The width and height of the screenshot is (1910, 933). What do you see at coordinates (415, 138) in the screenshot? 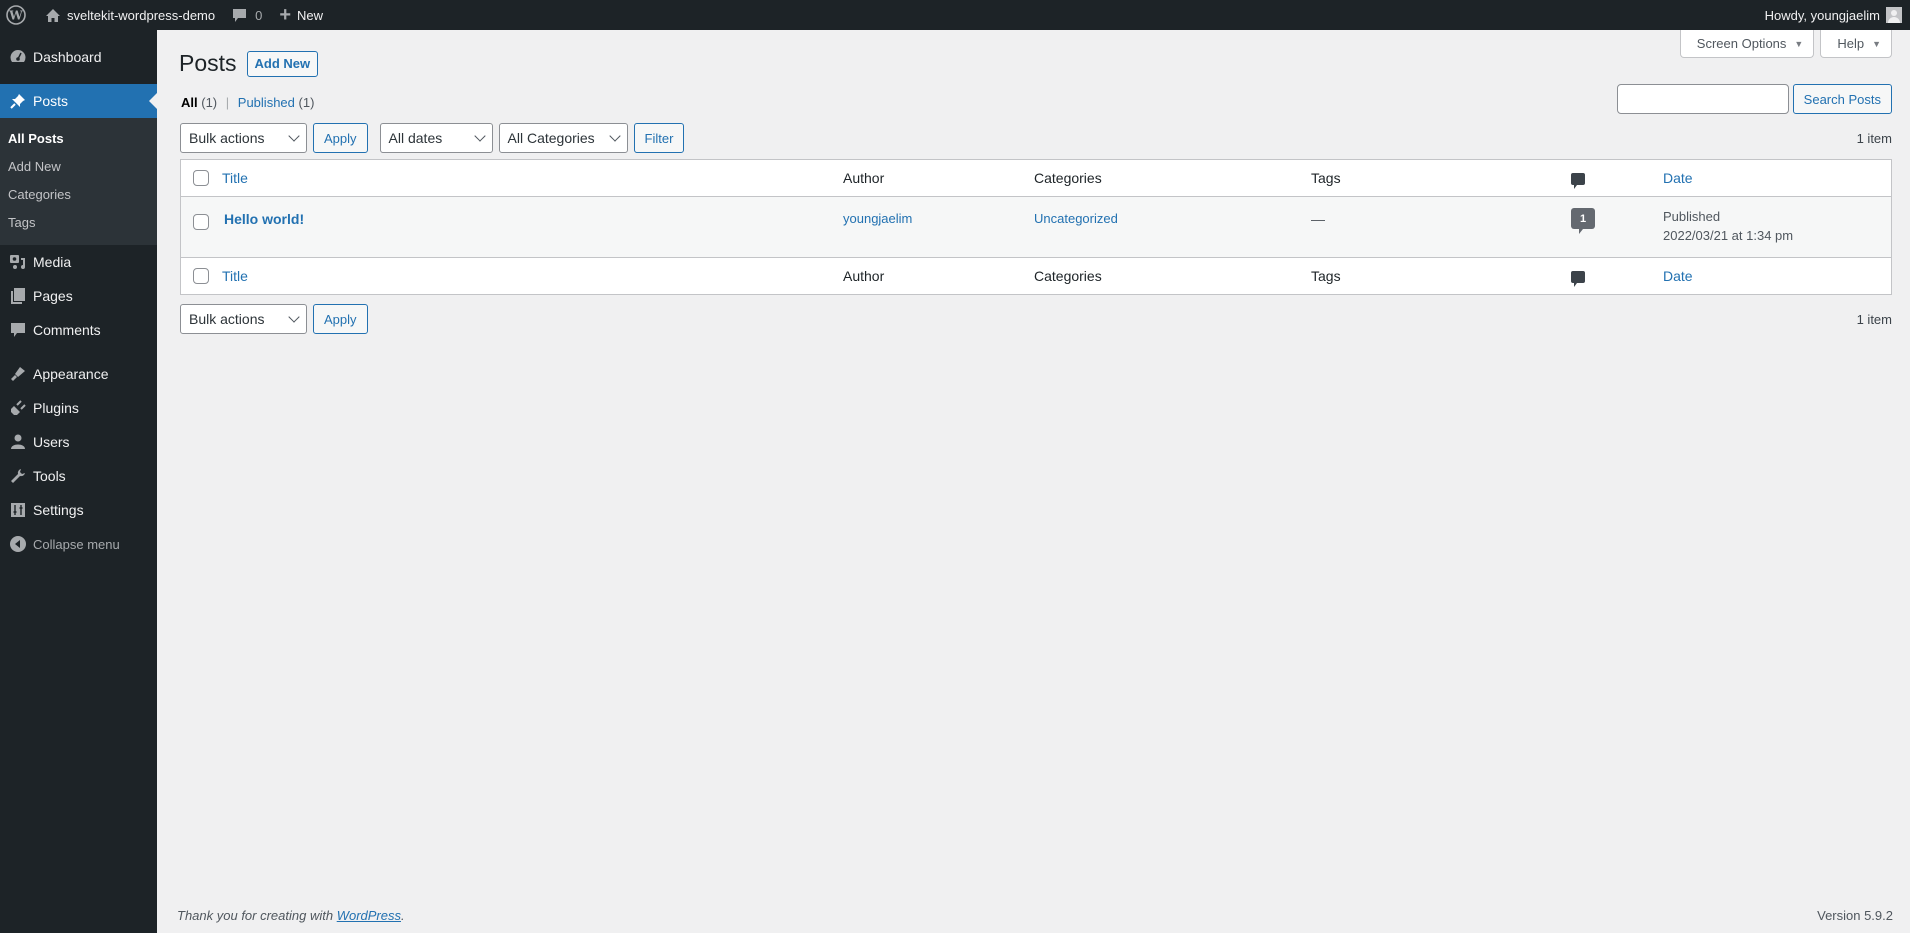
I see `select-value: All dates` at bounding box center [415, 138].